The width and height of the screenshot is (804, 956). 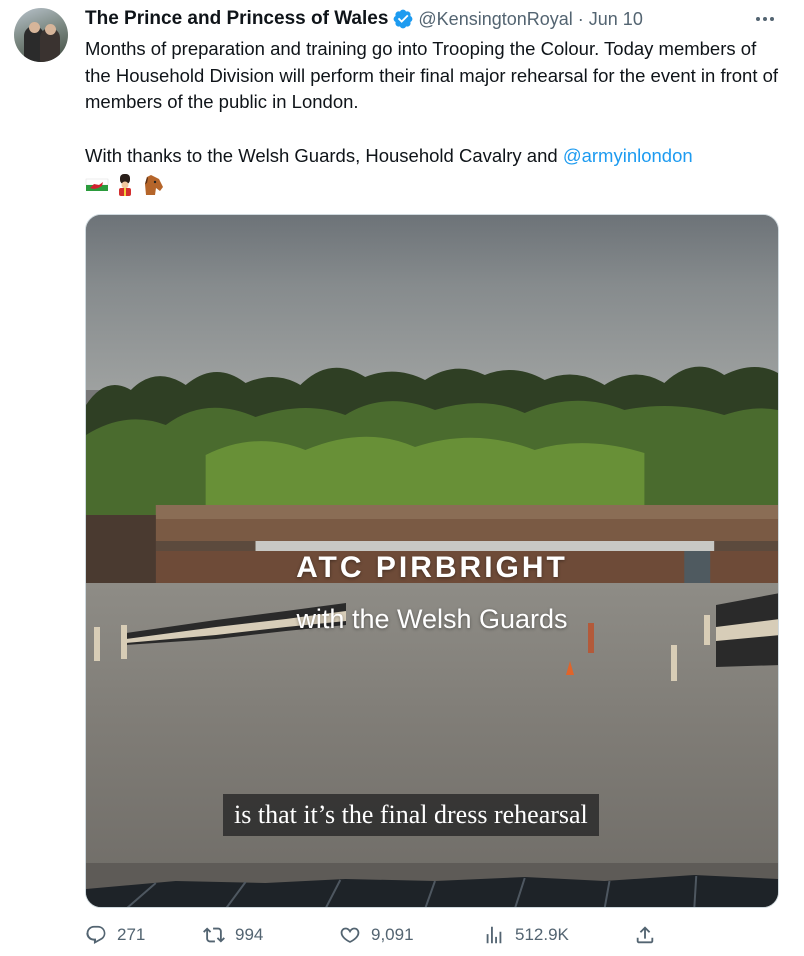 I want to click on tweet-actions: 271 994 9,091 512.9K, so click(x=435, y=938).